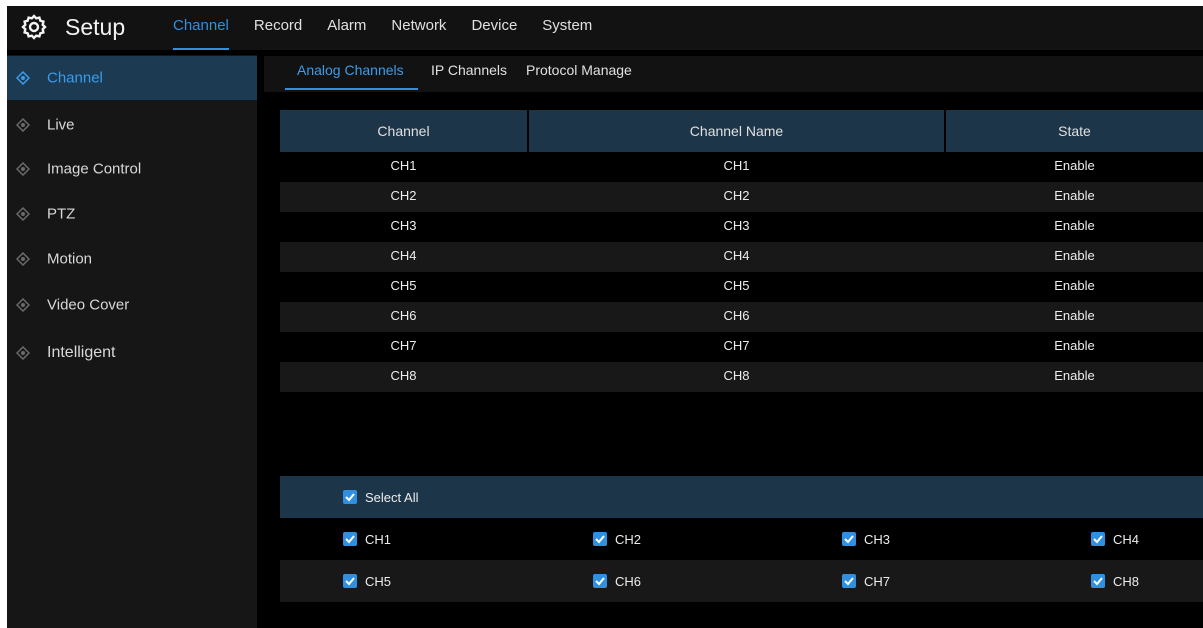 The width and height of the screenshot is (1203, 628). Describe the element at coordinates (736, 255) in the screenshot. I see `cell-channel-name: CH4` at that location.